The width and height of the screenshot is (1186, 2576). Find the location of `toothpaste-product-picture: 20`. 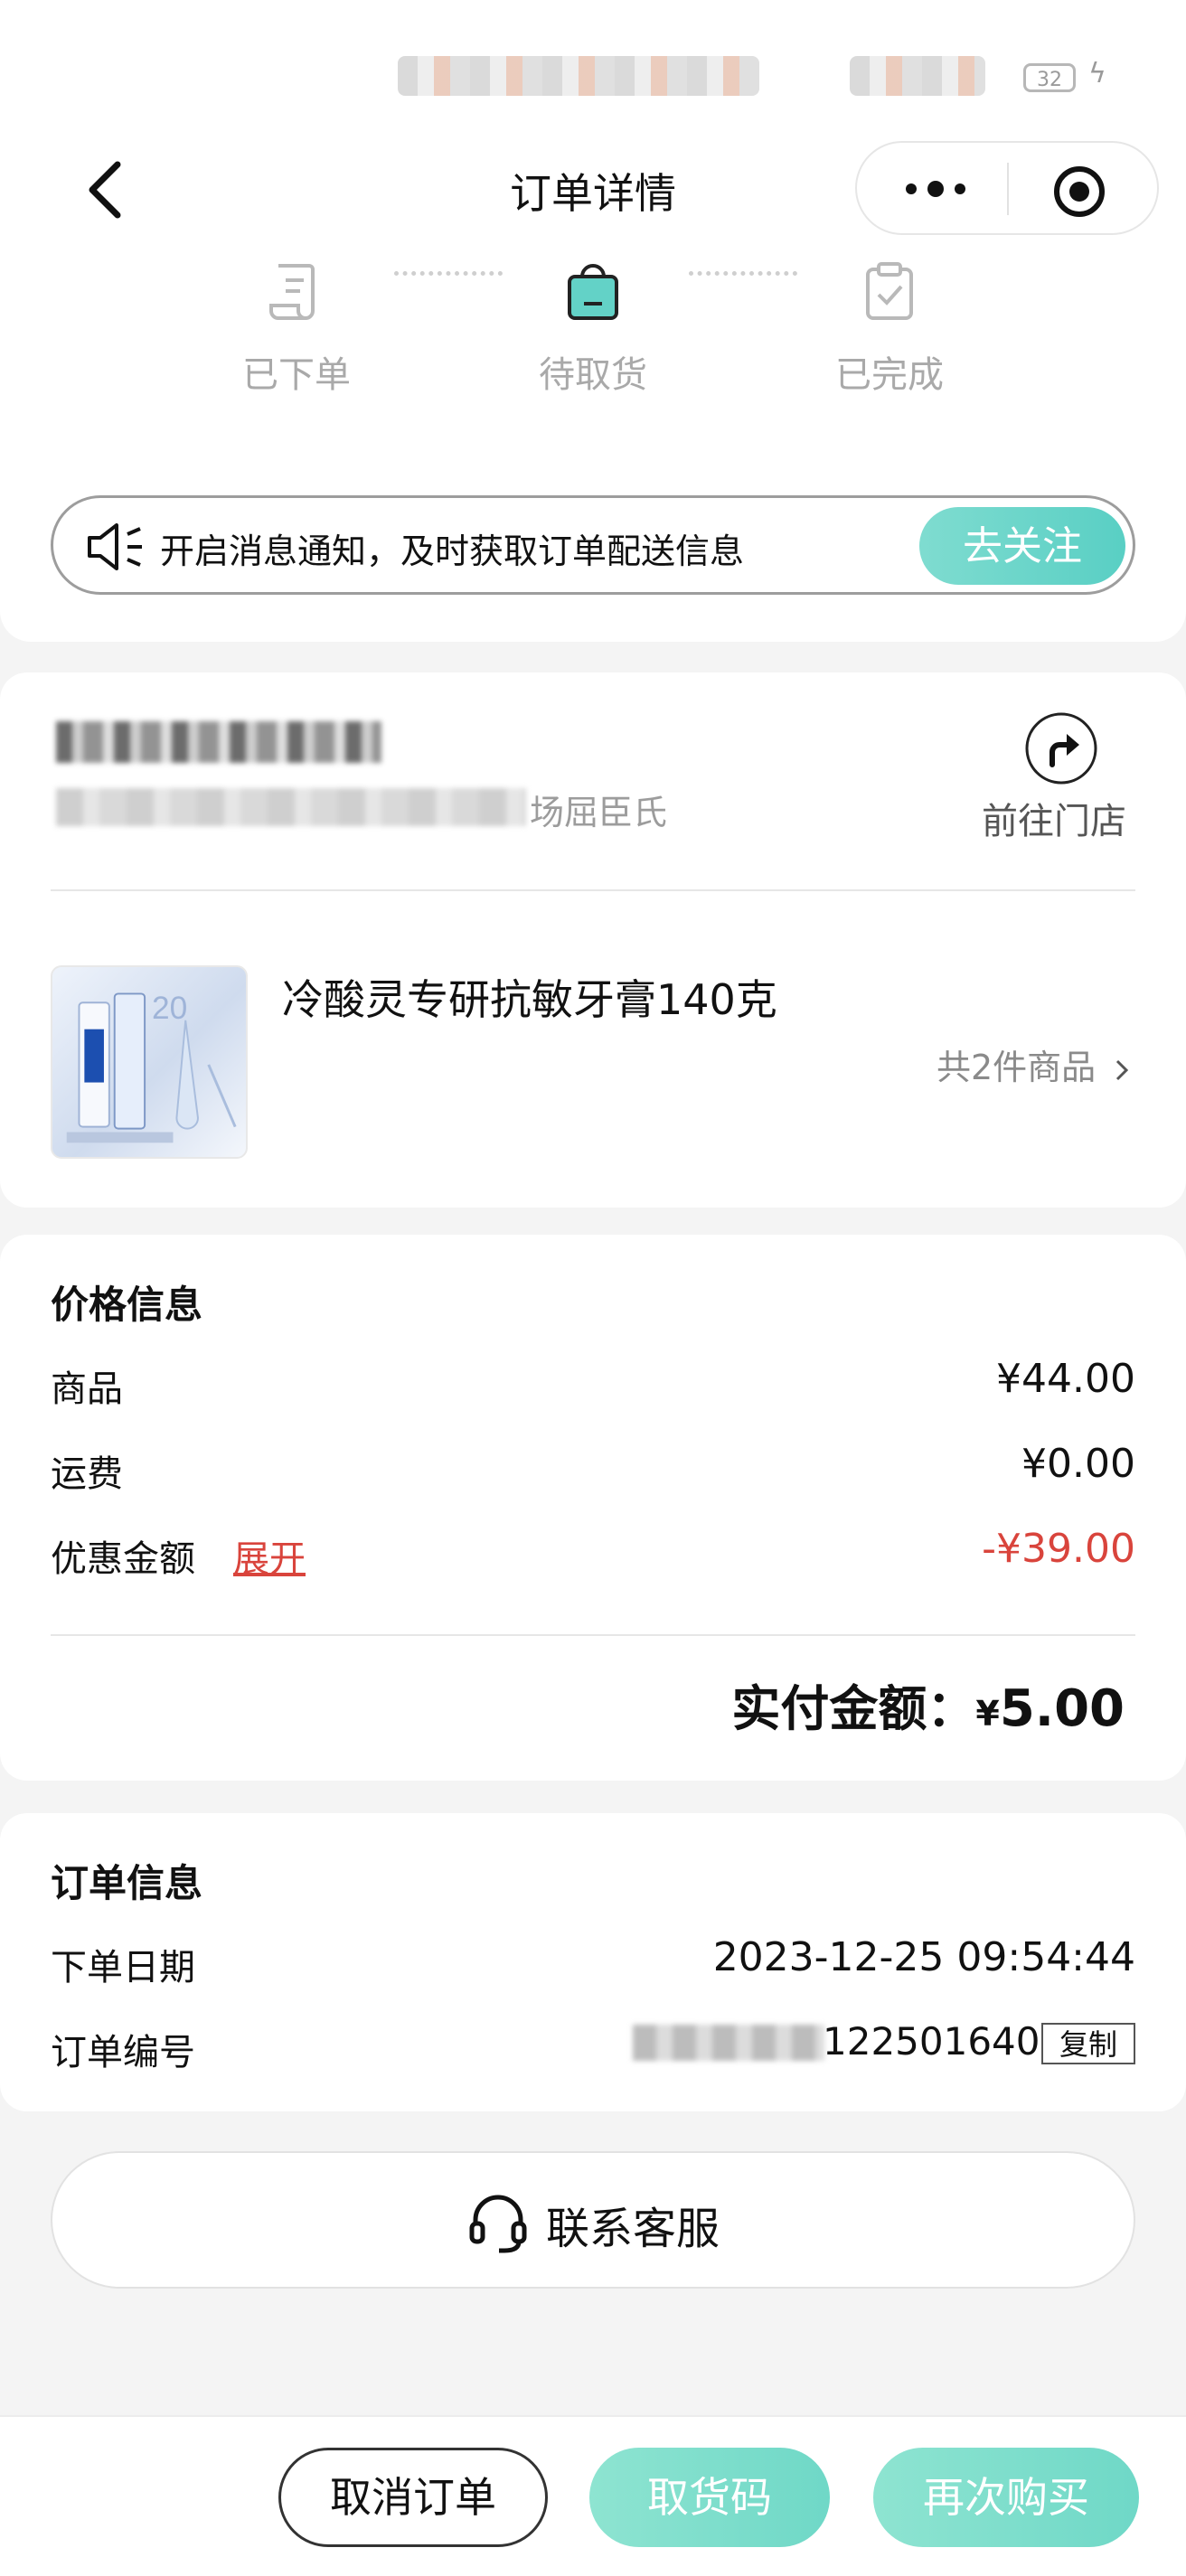

toothpaste-product-picture: 20 is located at coordinates (151, 1067).